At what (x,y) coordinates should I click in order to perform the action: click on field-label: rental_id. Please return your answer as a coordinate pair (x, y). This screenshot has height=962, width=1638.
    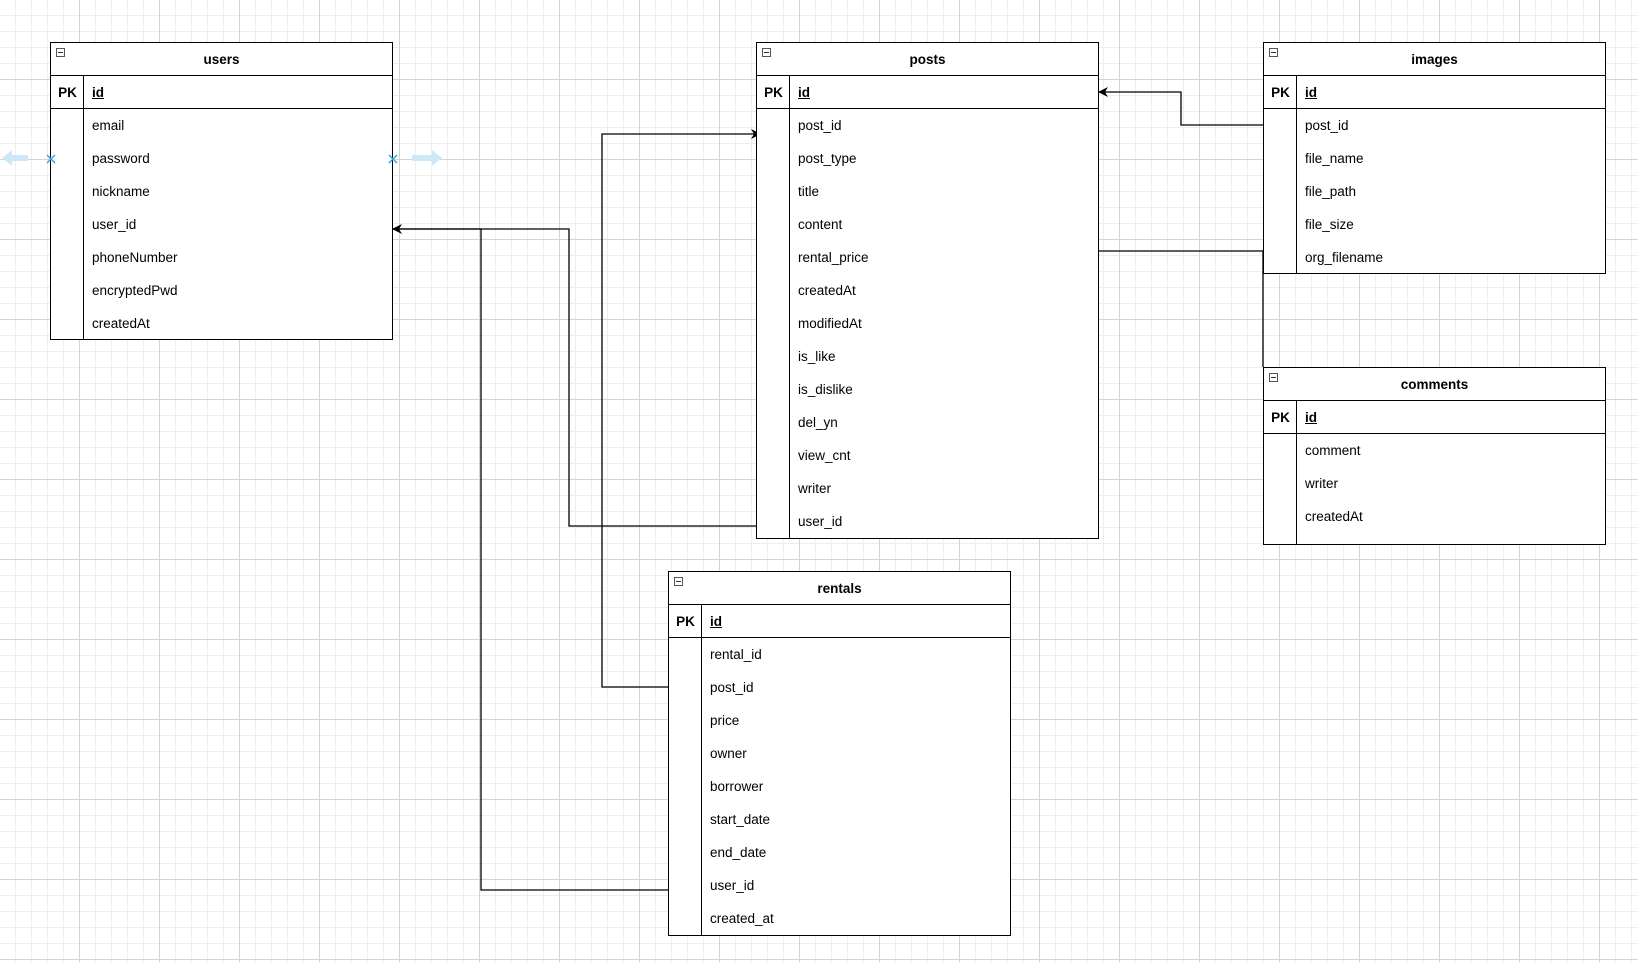
    Looking at the image, I should click on (736, 654).